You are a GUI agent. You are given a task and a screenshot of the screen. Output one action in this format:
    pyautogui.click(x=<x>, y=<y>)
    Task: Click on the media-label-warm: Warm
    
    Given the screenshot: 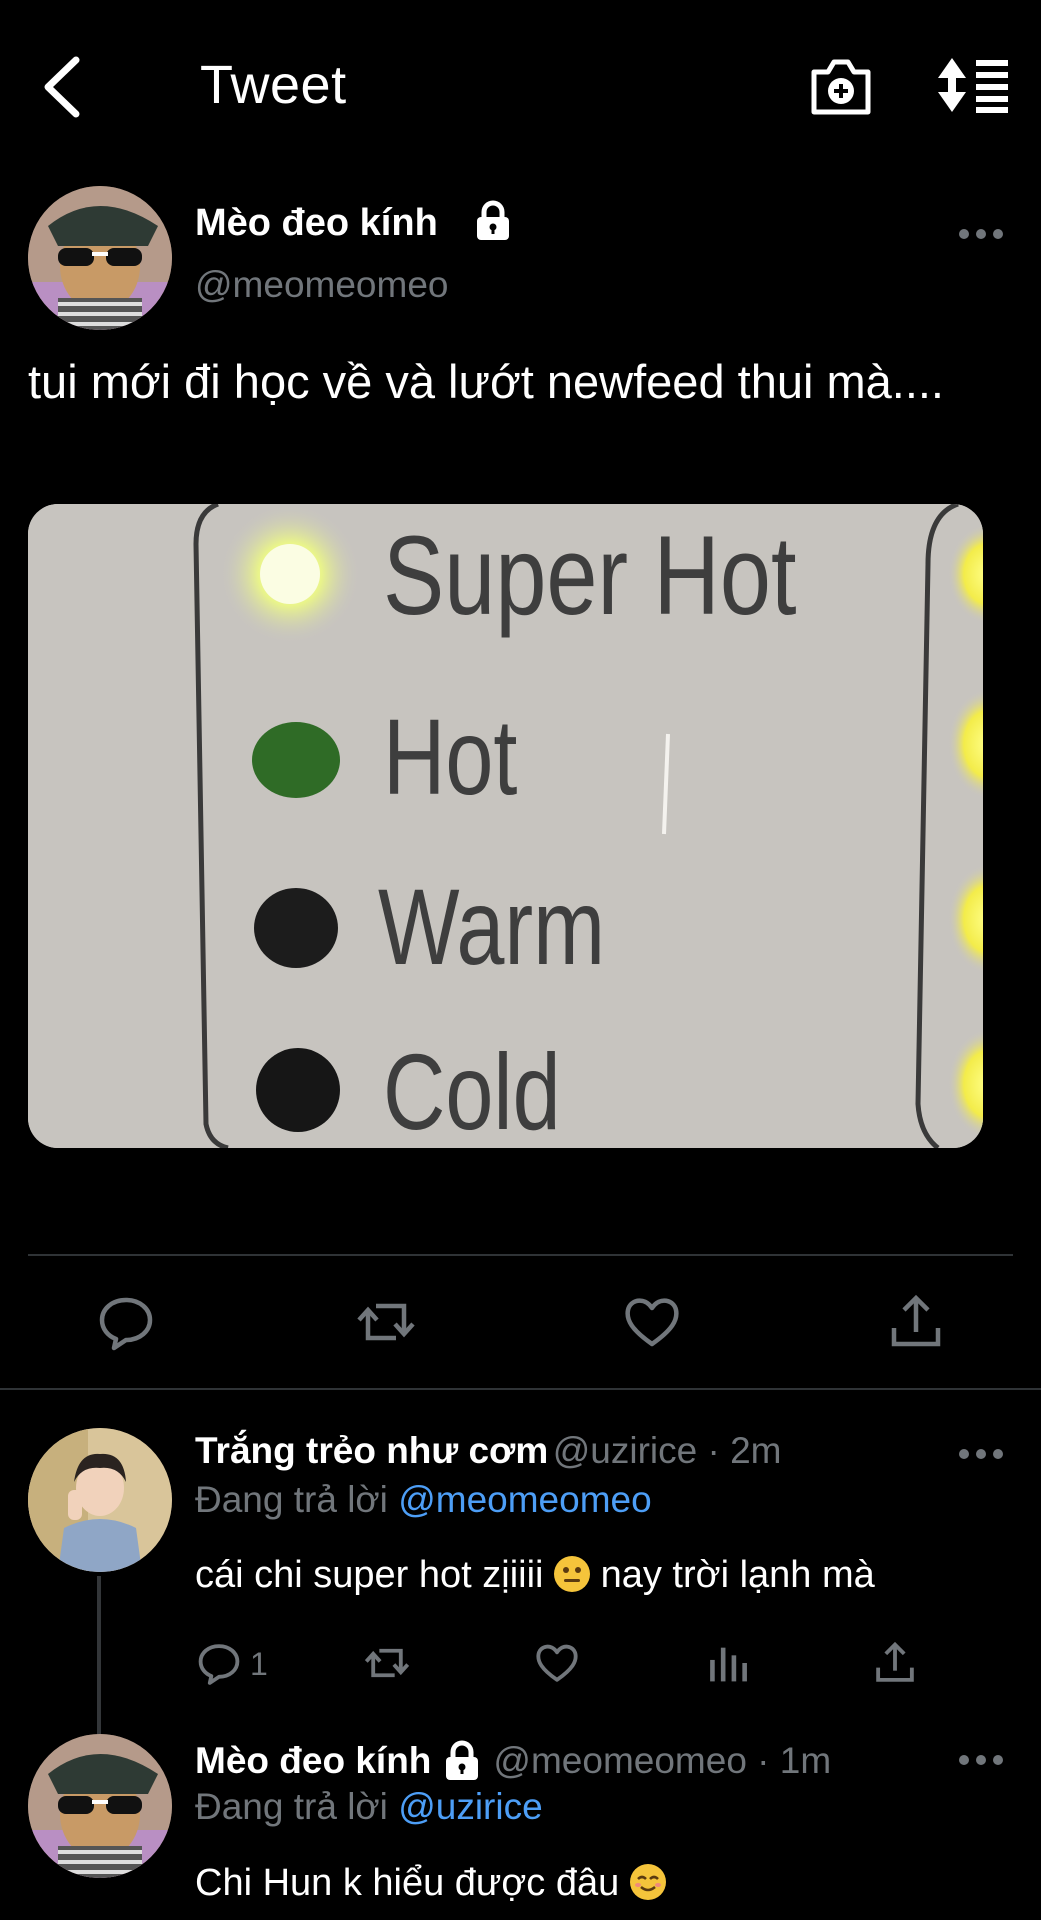 What is the action you would take?
    pyautogui.click(x=491, y=926)
    